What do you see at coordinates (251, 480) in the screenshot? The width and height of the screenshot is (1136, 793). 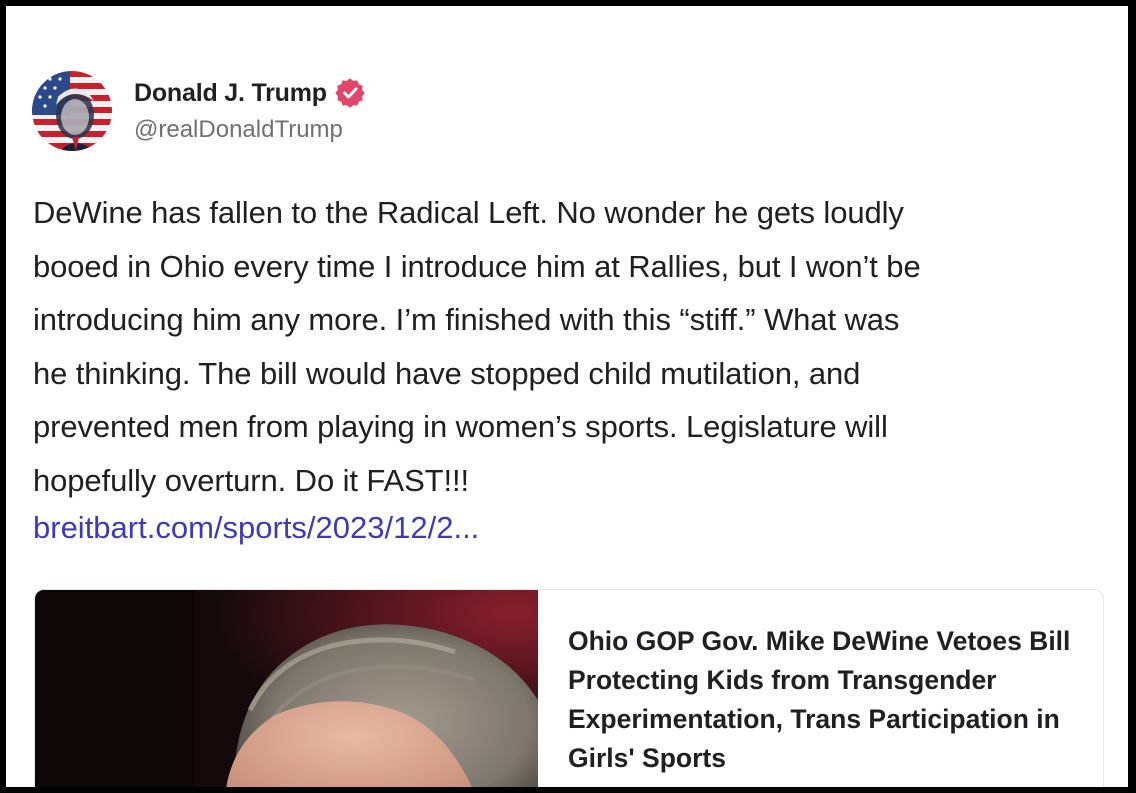 I see `post-line: hopefully overturn. Do it FAST!!!` at bounding box center [251, 480].